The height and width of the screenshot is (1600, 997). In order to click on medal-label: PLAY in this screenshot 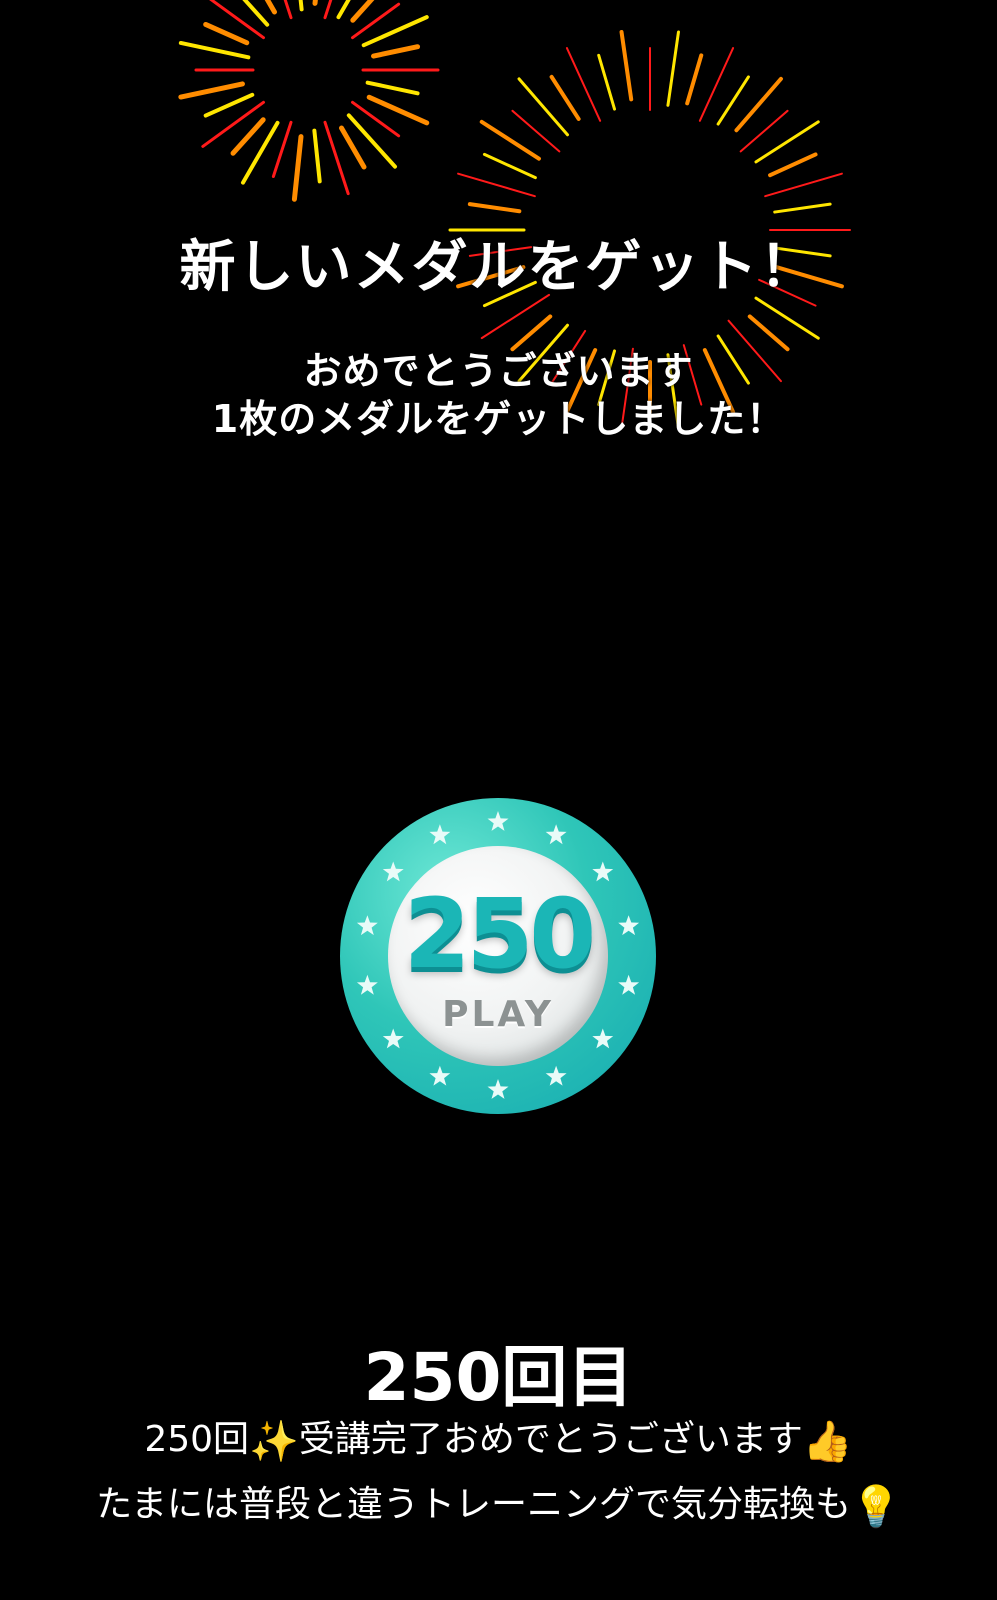, I will do `click(498, 1014)`.